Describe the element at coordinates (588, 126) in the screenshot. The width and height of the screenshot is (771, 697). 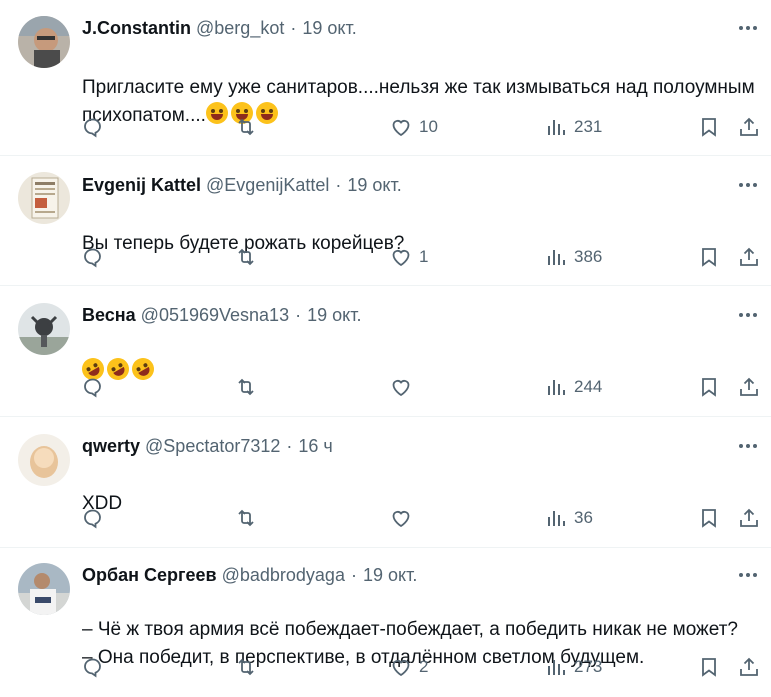
I see `views-count: 231` at that location.